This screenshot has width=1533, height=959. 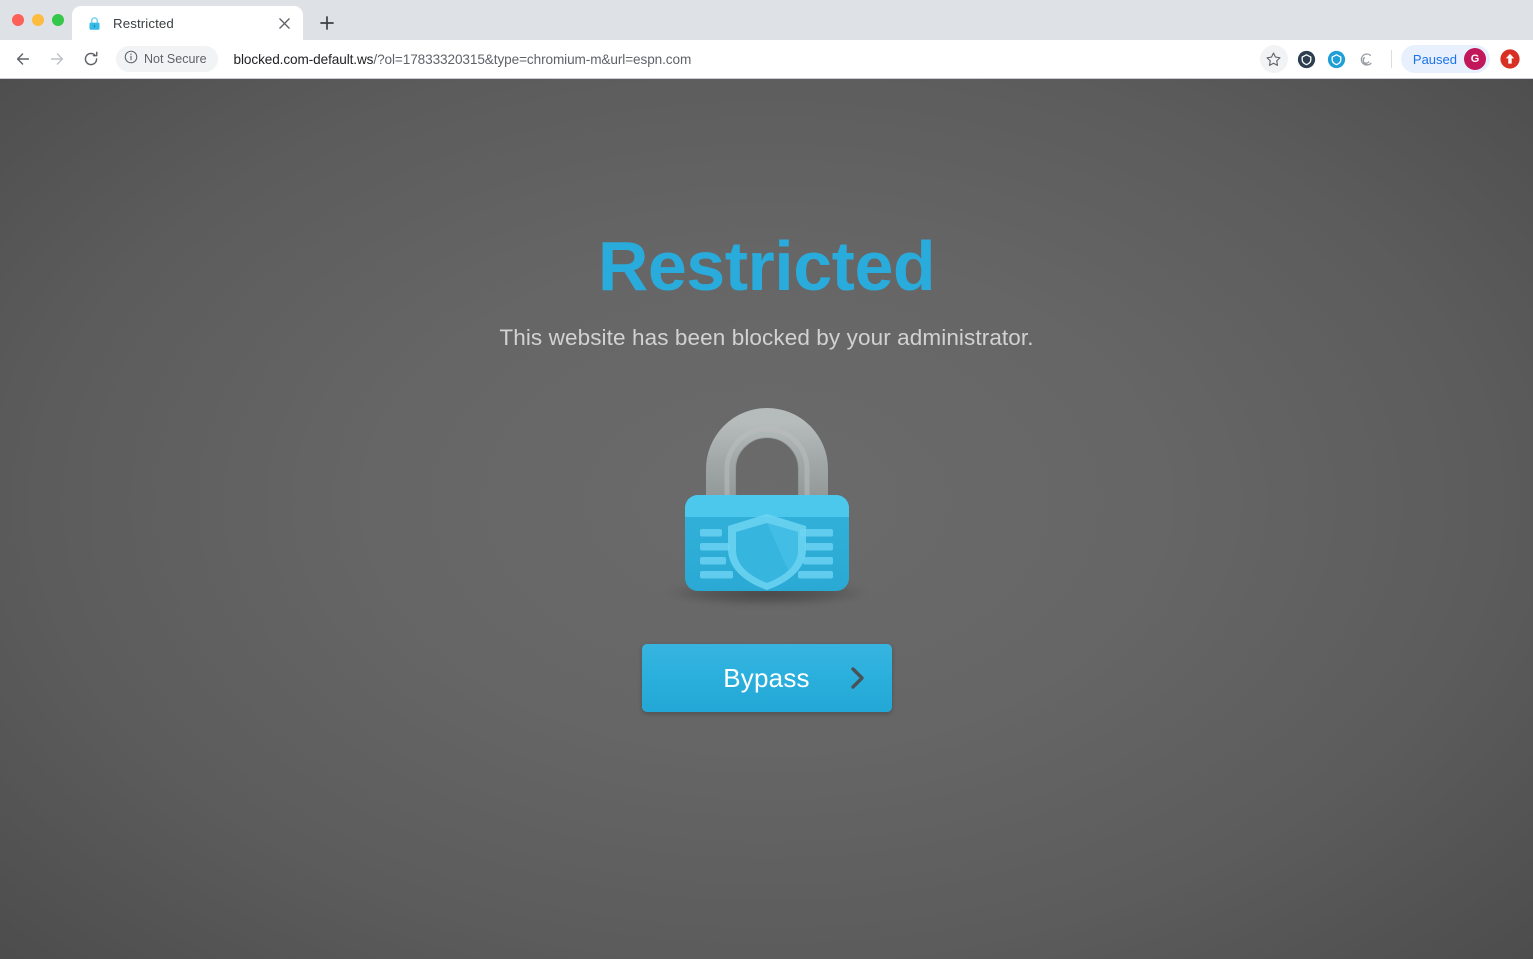 I want to click on update-arrow-icon, so click(x=1510, y=59).